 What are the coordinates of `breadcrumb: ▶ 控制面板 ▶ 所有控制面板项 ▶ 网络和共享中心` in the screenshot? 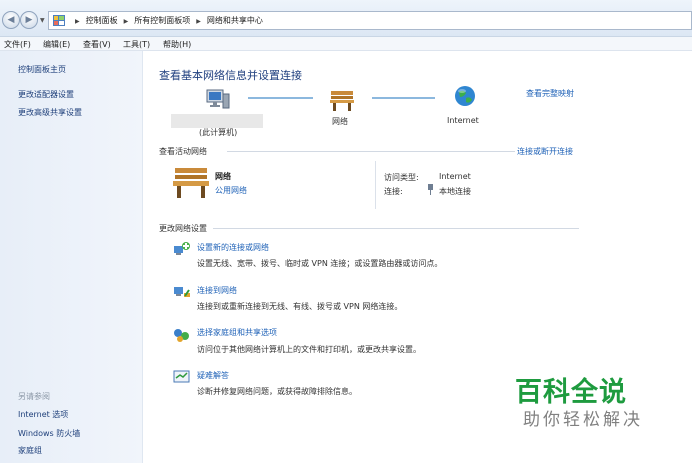 It's located at (166, 20).